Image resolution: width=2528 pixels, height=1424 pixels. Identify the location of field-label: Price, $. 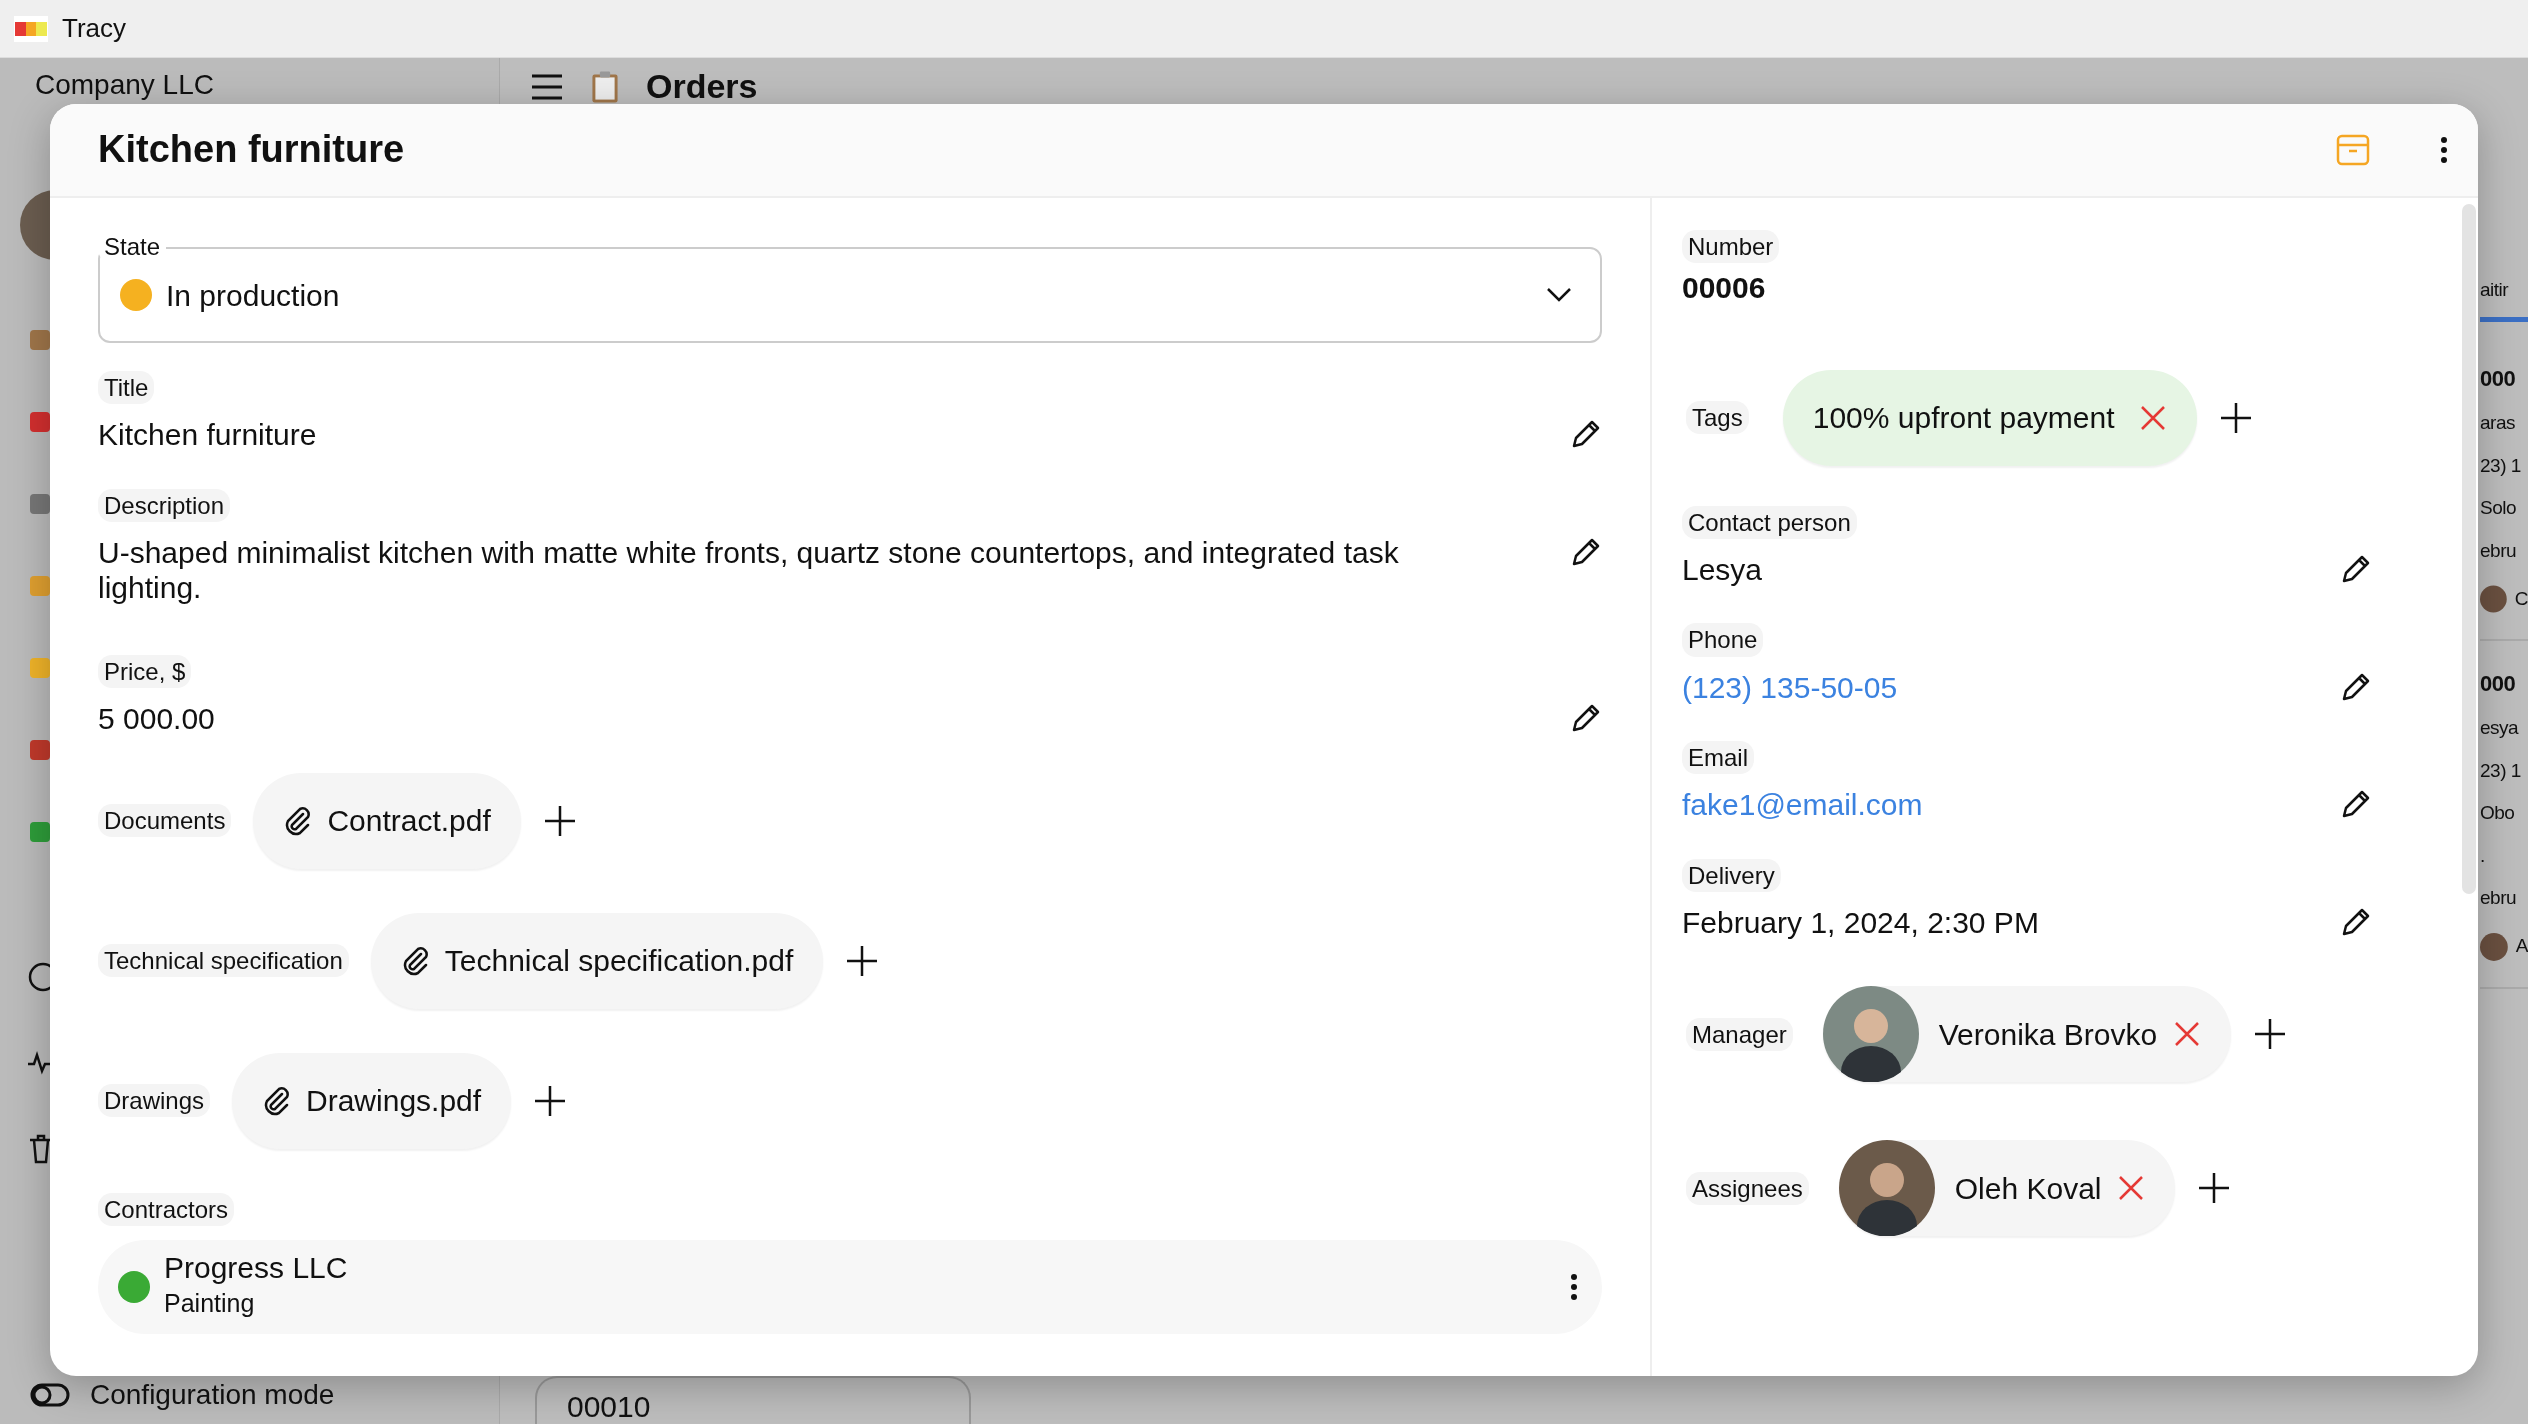
(145, 672).